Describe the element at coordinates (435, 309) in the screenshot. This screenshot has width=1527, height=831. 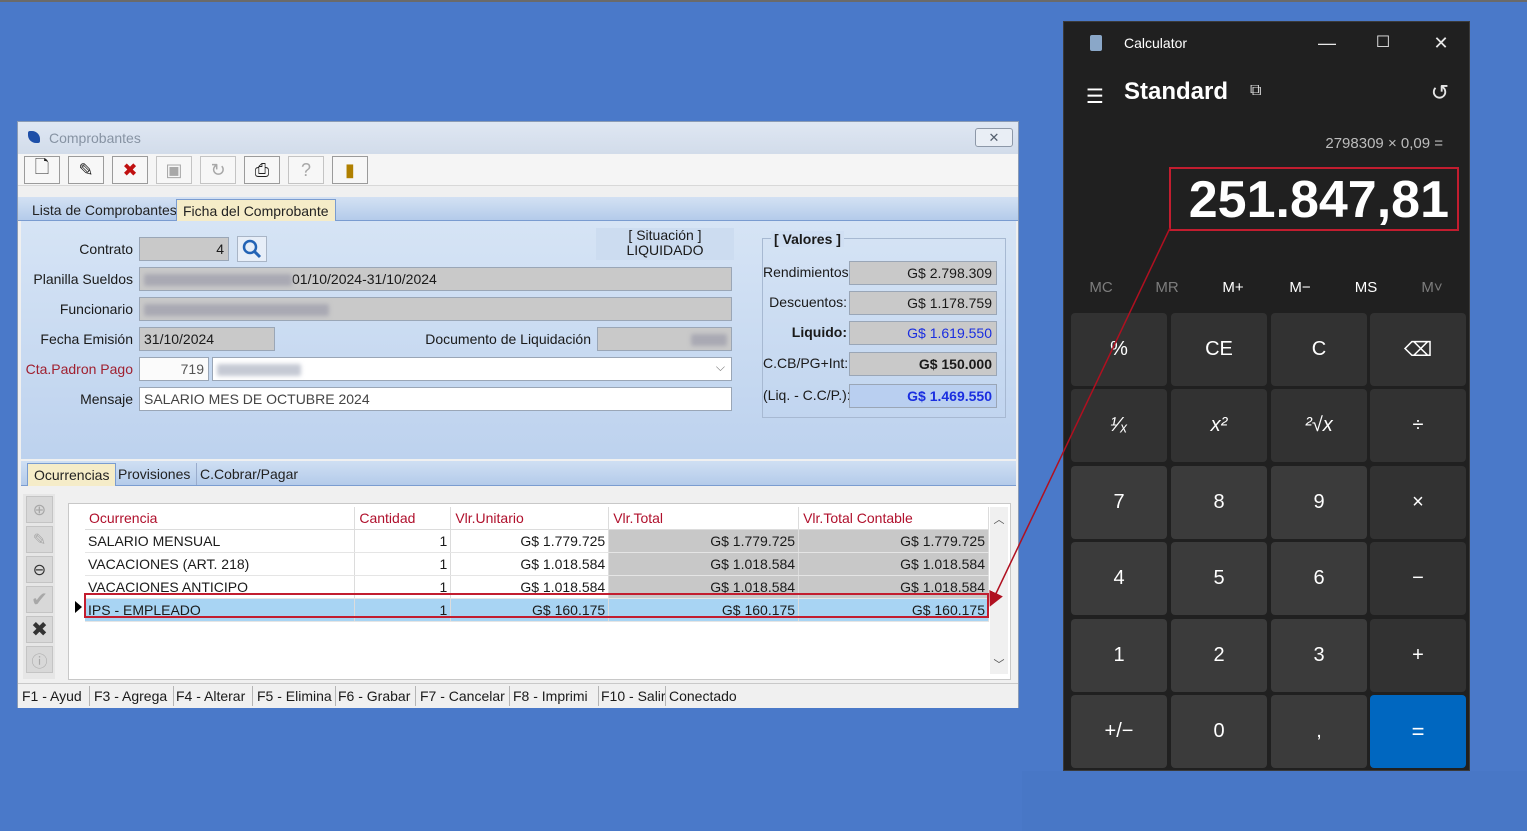
I see `funcionario-field` at that location.